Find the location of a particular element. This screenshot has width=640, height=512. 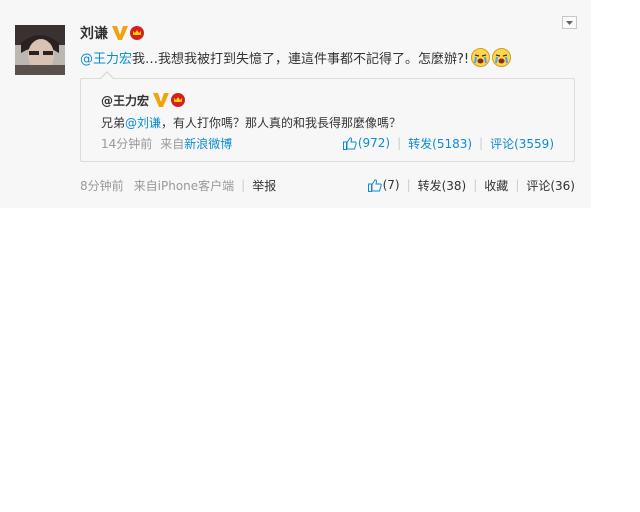

post-text: @王力宏 我…我想我被打到失憶了，連這件事都不記得了。怎麼辦?! is located at coordinates (296, 57).